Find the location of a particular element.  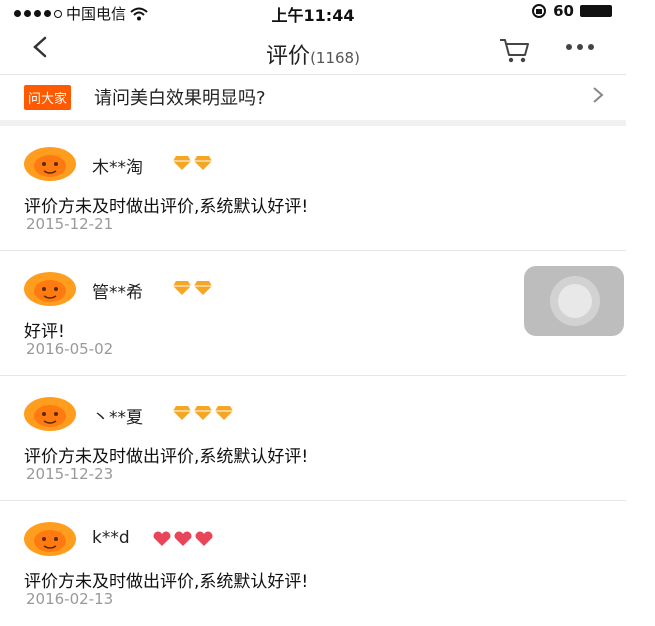

more-icon is located at coordinates (580, 47).